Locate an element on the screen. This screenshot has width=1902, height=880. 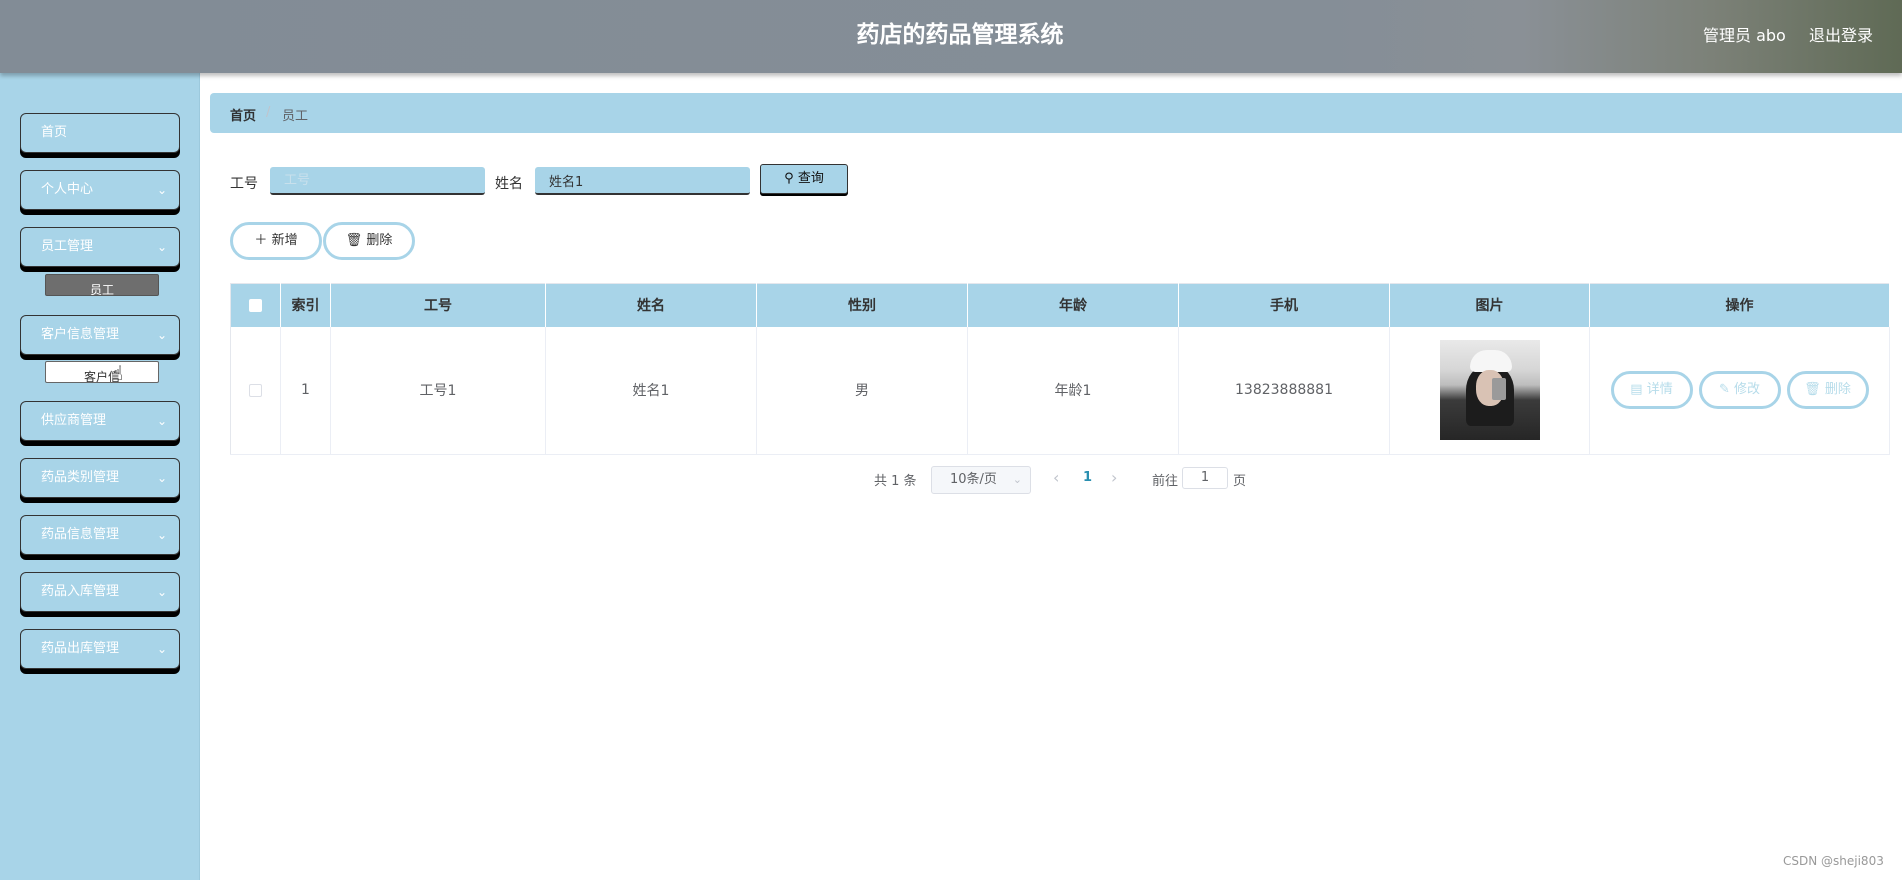
app-title: 药店的药品管理系统 is located at coordinates (960, 35).